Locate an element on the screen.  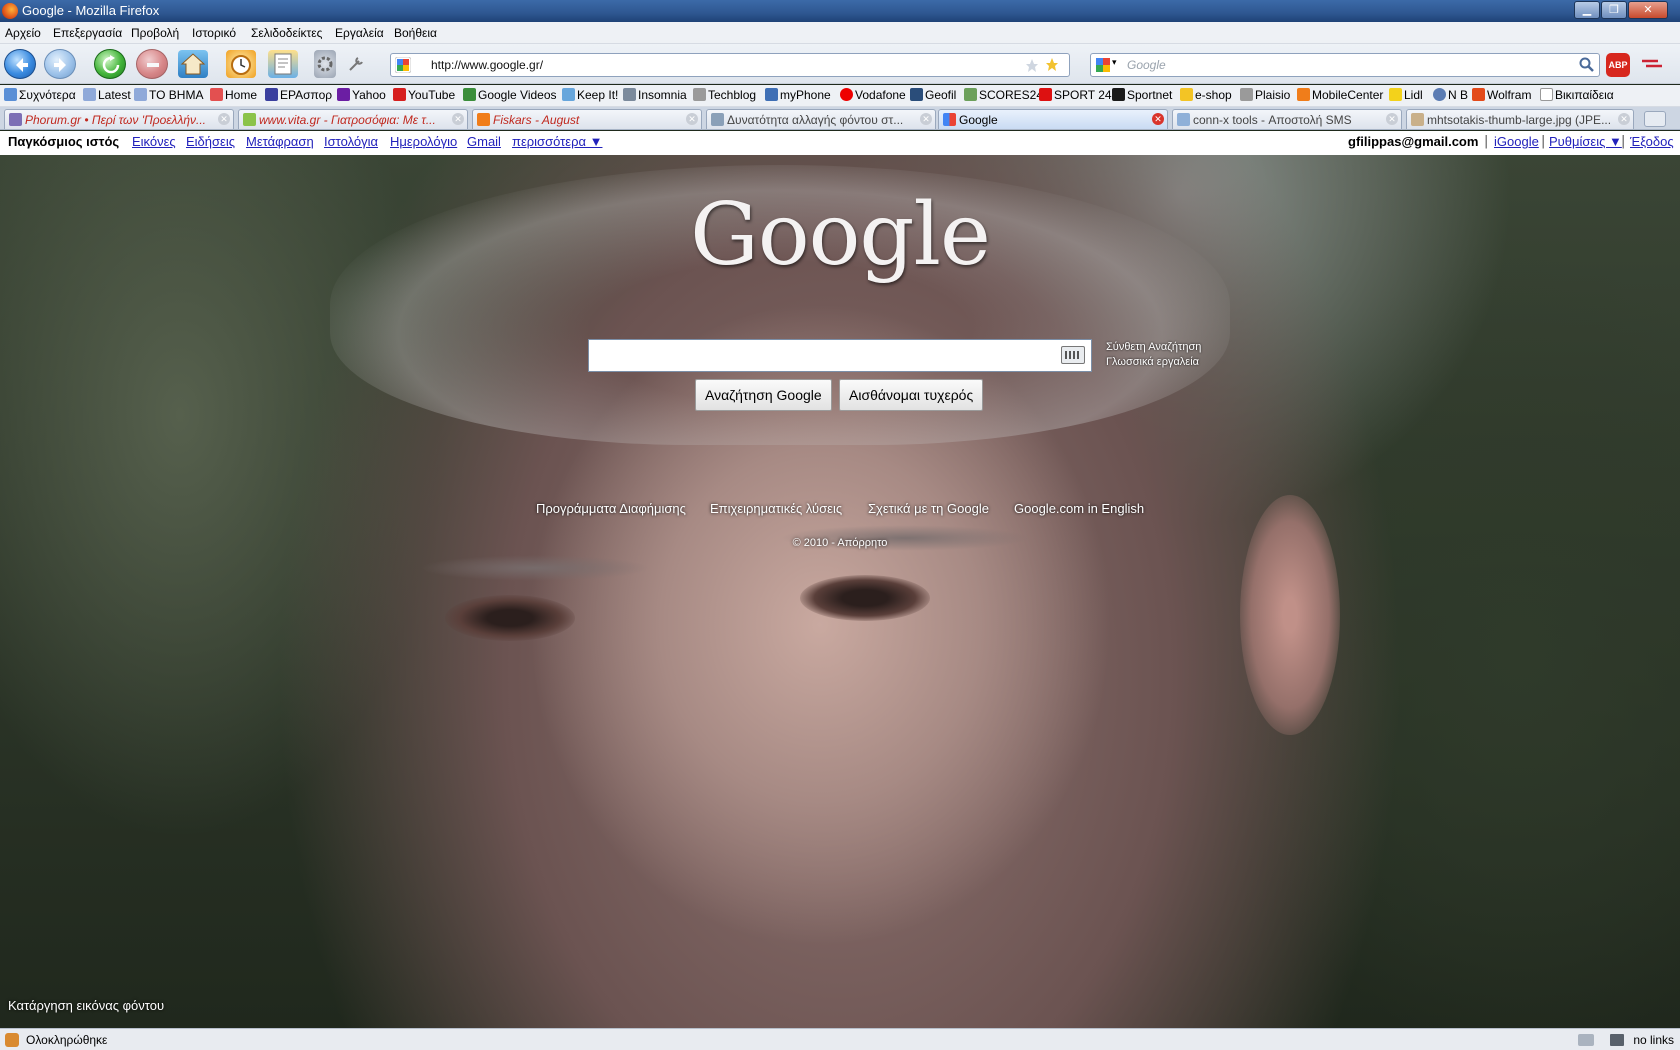
eshop-icon is located at coordinates (1186, 94).